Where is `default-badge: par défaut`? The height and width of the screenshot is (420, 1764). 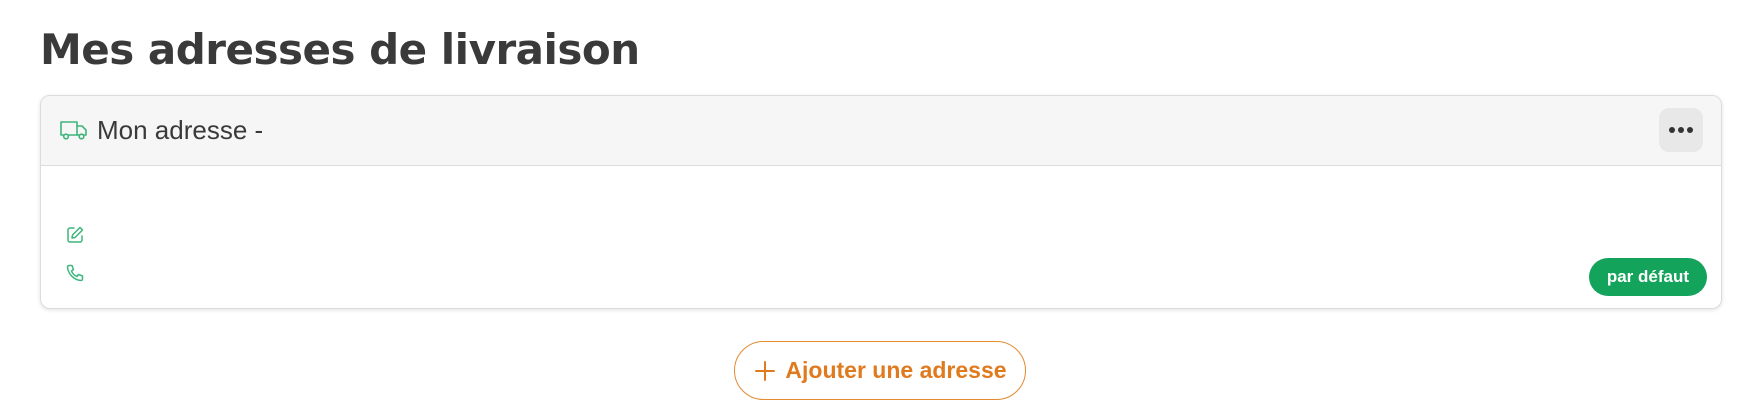 default-badge: par défaut is located at coordinates (1647, 277).